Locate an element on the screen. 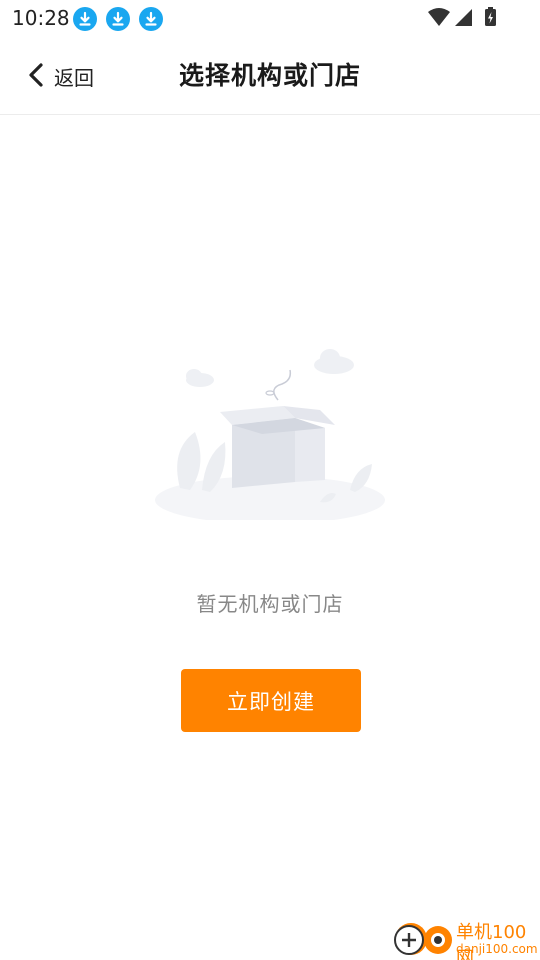  system-status-icons is located at coordinates (462, 16).